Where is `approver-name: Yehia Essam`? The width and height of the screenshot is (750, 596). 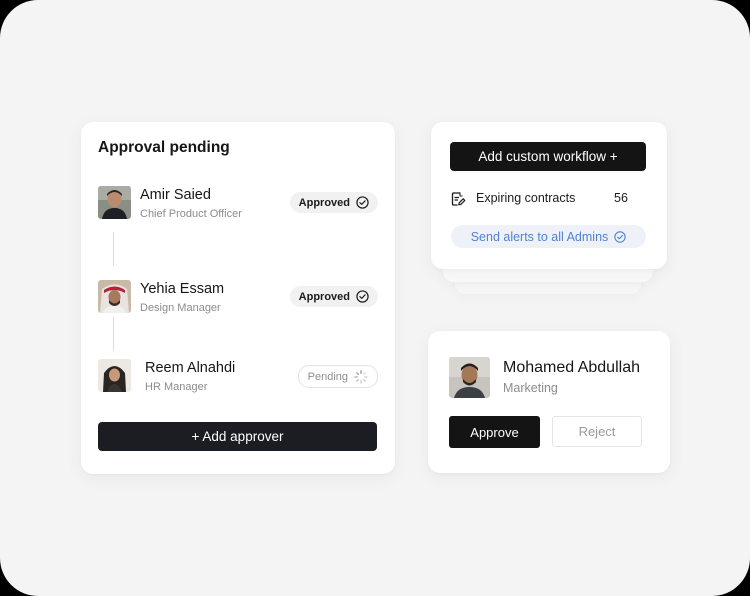
approver-name: Yehia Essam is located at coordinates (182, 289).